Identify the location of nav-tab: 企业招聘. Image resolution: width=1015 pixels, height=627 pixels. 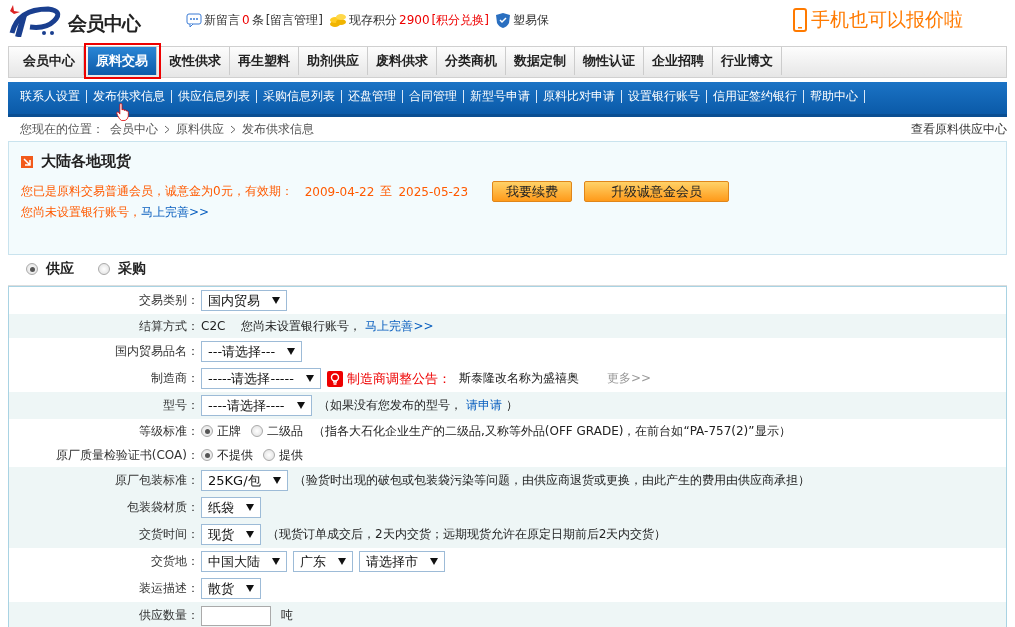
(678, 61).